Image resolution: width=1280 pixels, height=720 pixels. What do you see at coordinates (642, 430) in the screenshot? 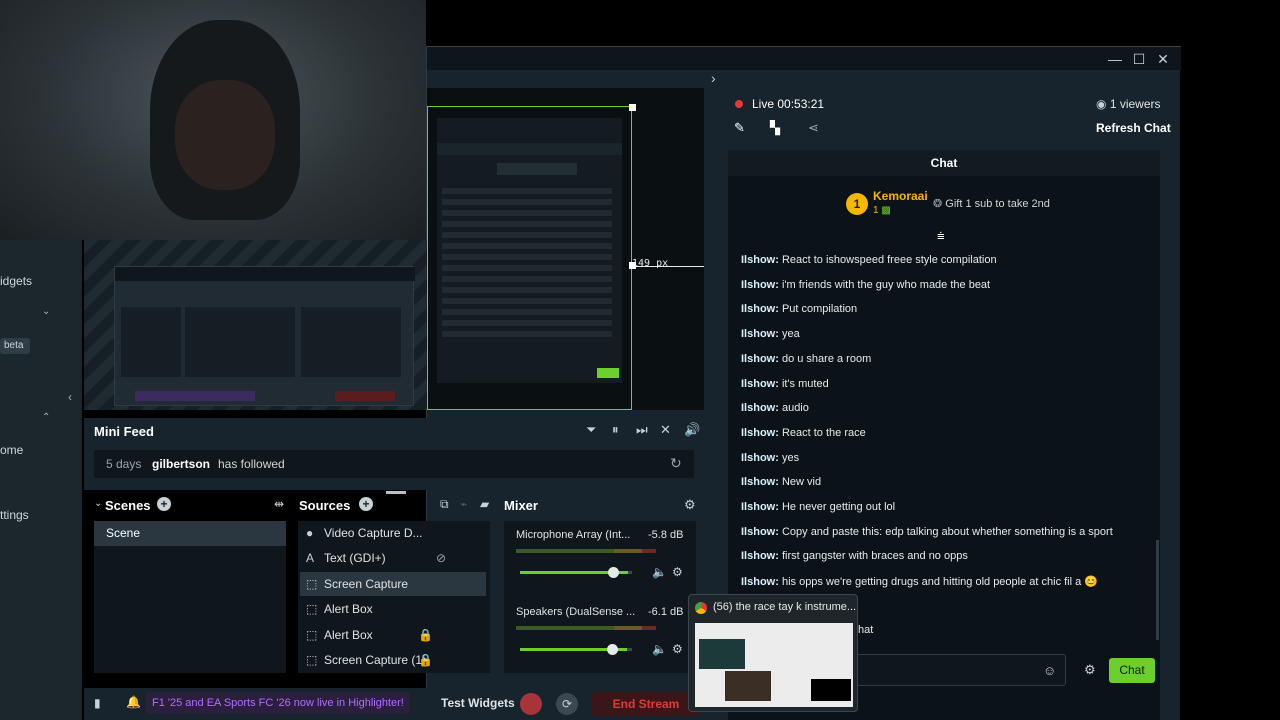
I see `skip-icon: ⏭` at bounding box center [642, 430].